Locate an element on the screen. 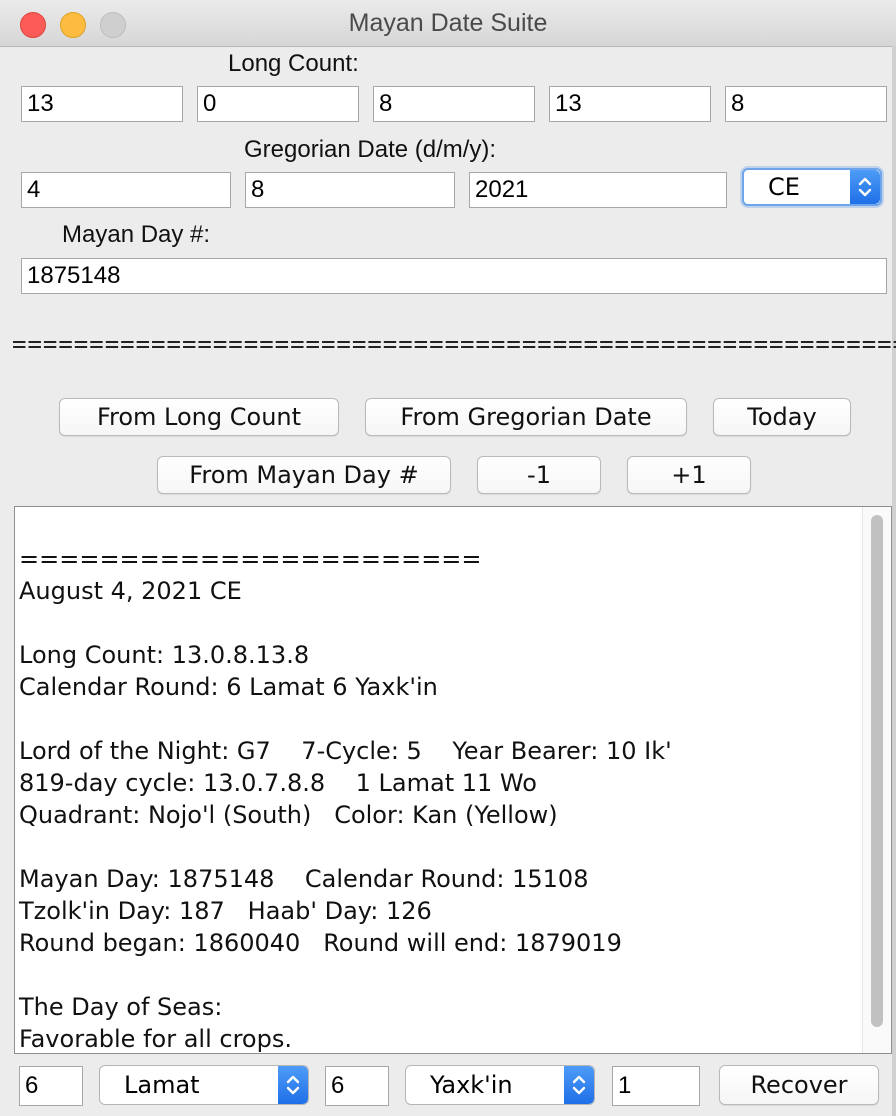  gregorian-day-field: 4 is located at coordinates (126, 190).